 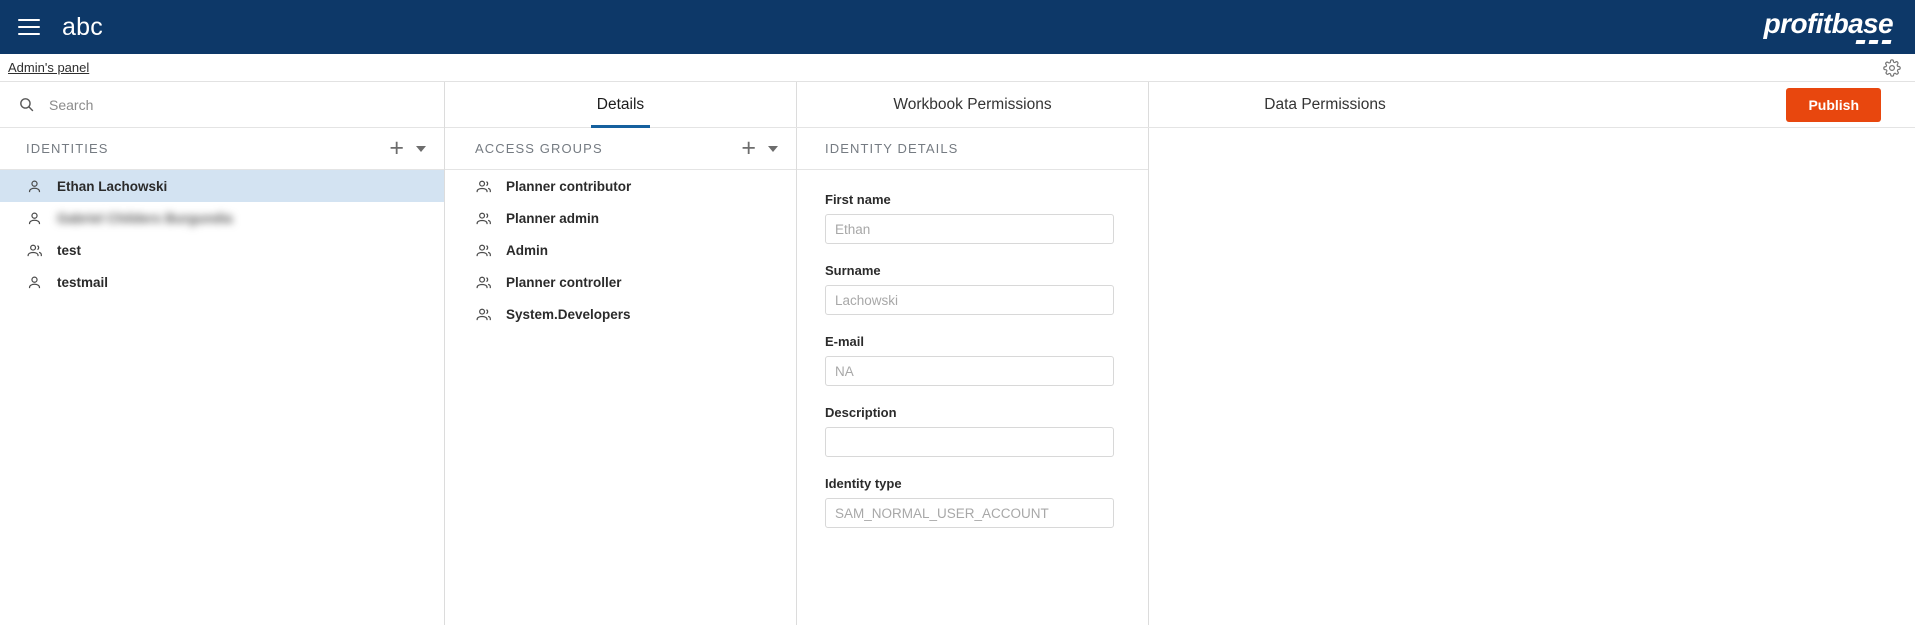 What do you see at coordinates (861, 412) in the screenshot?
I see `description-label: Description` at bounding box center [861, 412].